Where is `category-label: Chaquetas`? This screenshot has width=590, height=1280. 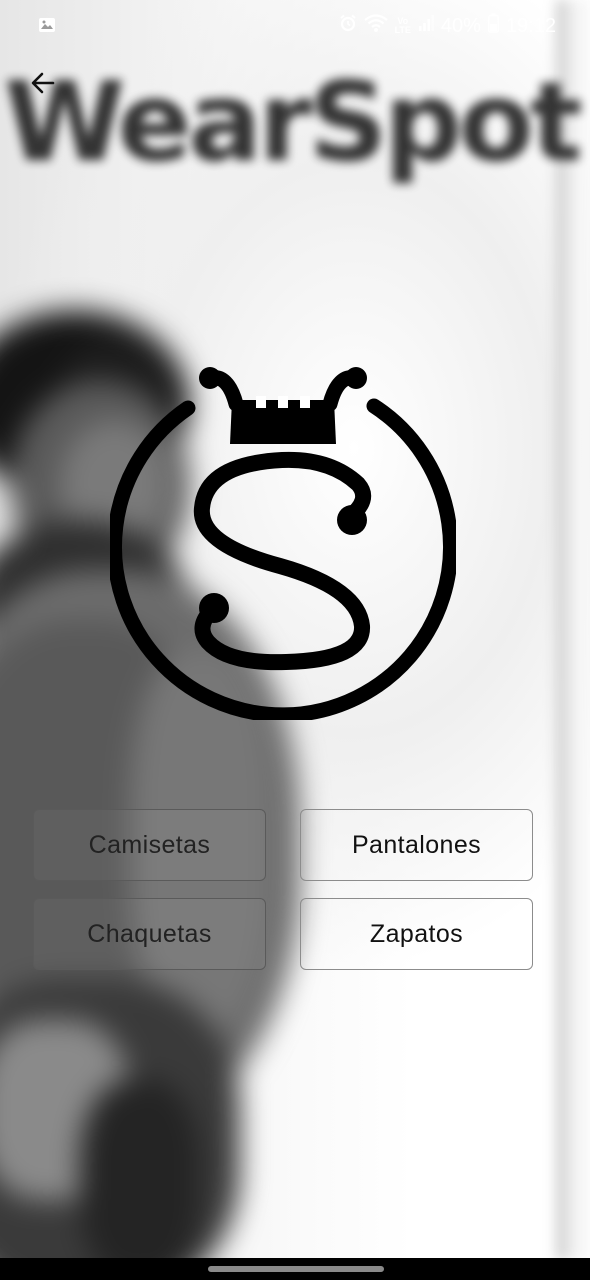
category-label: Chaquetas is located at coordinates (149, 933).